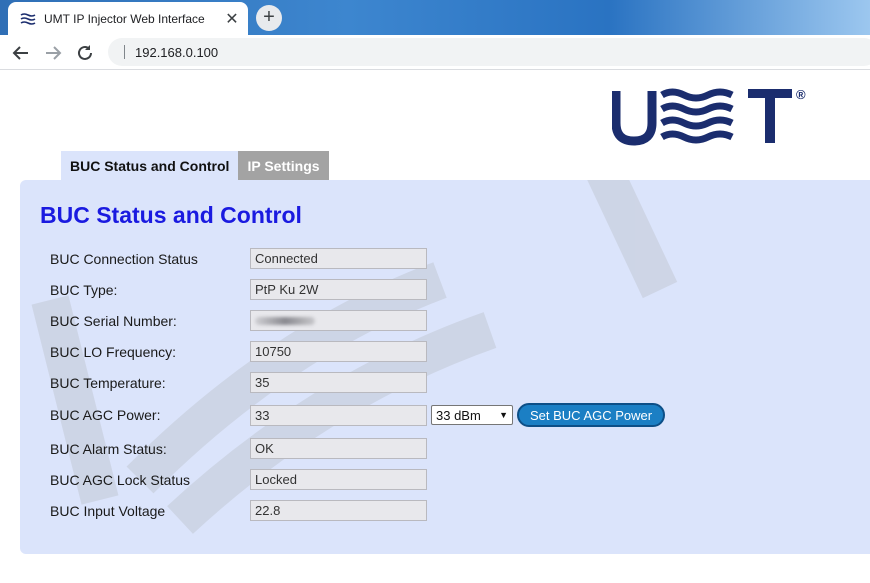 The image size is (870, 583). What do you see at coordinates (171, 215) in the screenshot?
I see `panel-title: BUC Status and Control` at bounding box center [171, 215].